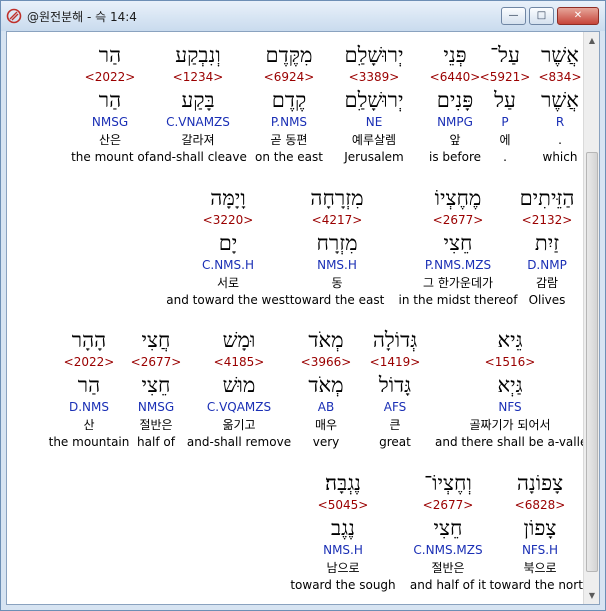 The height and width of the screenshot is (611, 606). I want to click on korean-gloss: 서로, so click(228, 283).